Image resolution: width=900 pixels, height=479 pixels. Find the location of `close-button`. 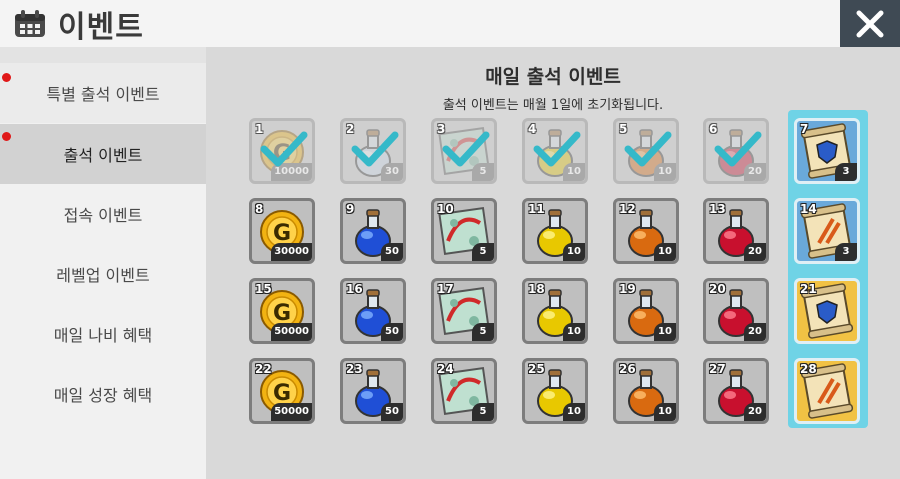

close-button is located at coordinates (870, 23).